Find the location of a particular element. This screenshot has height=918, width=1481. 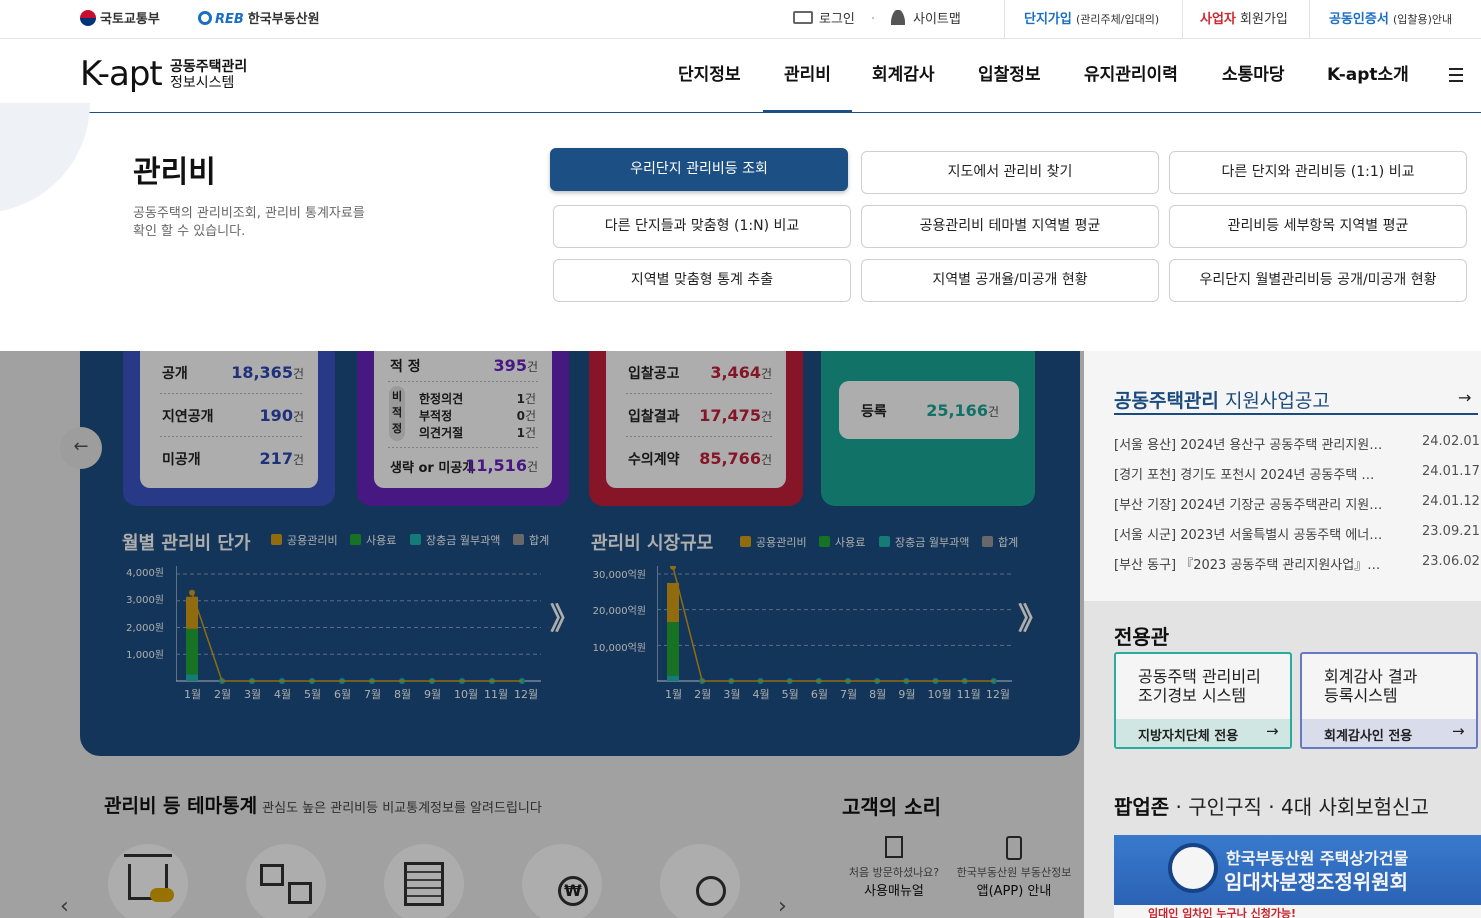

scale-icon is located at coordinates (1193, 868).